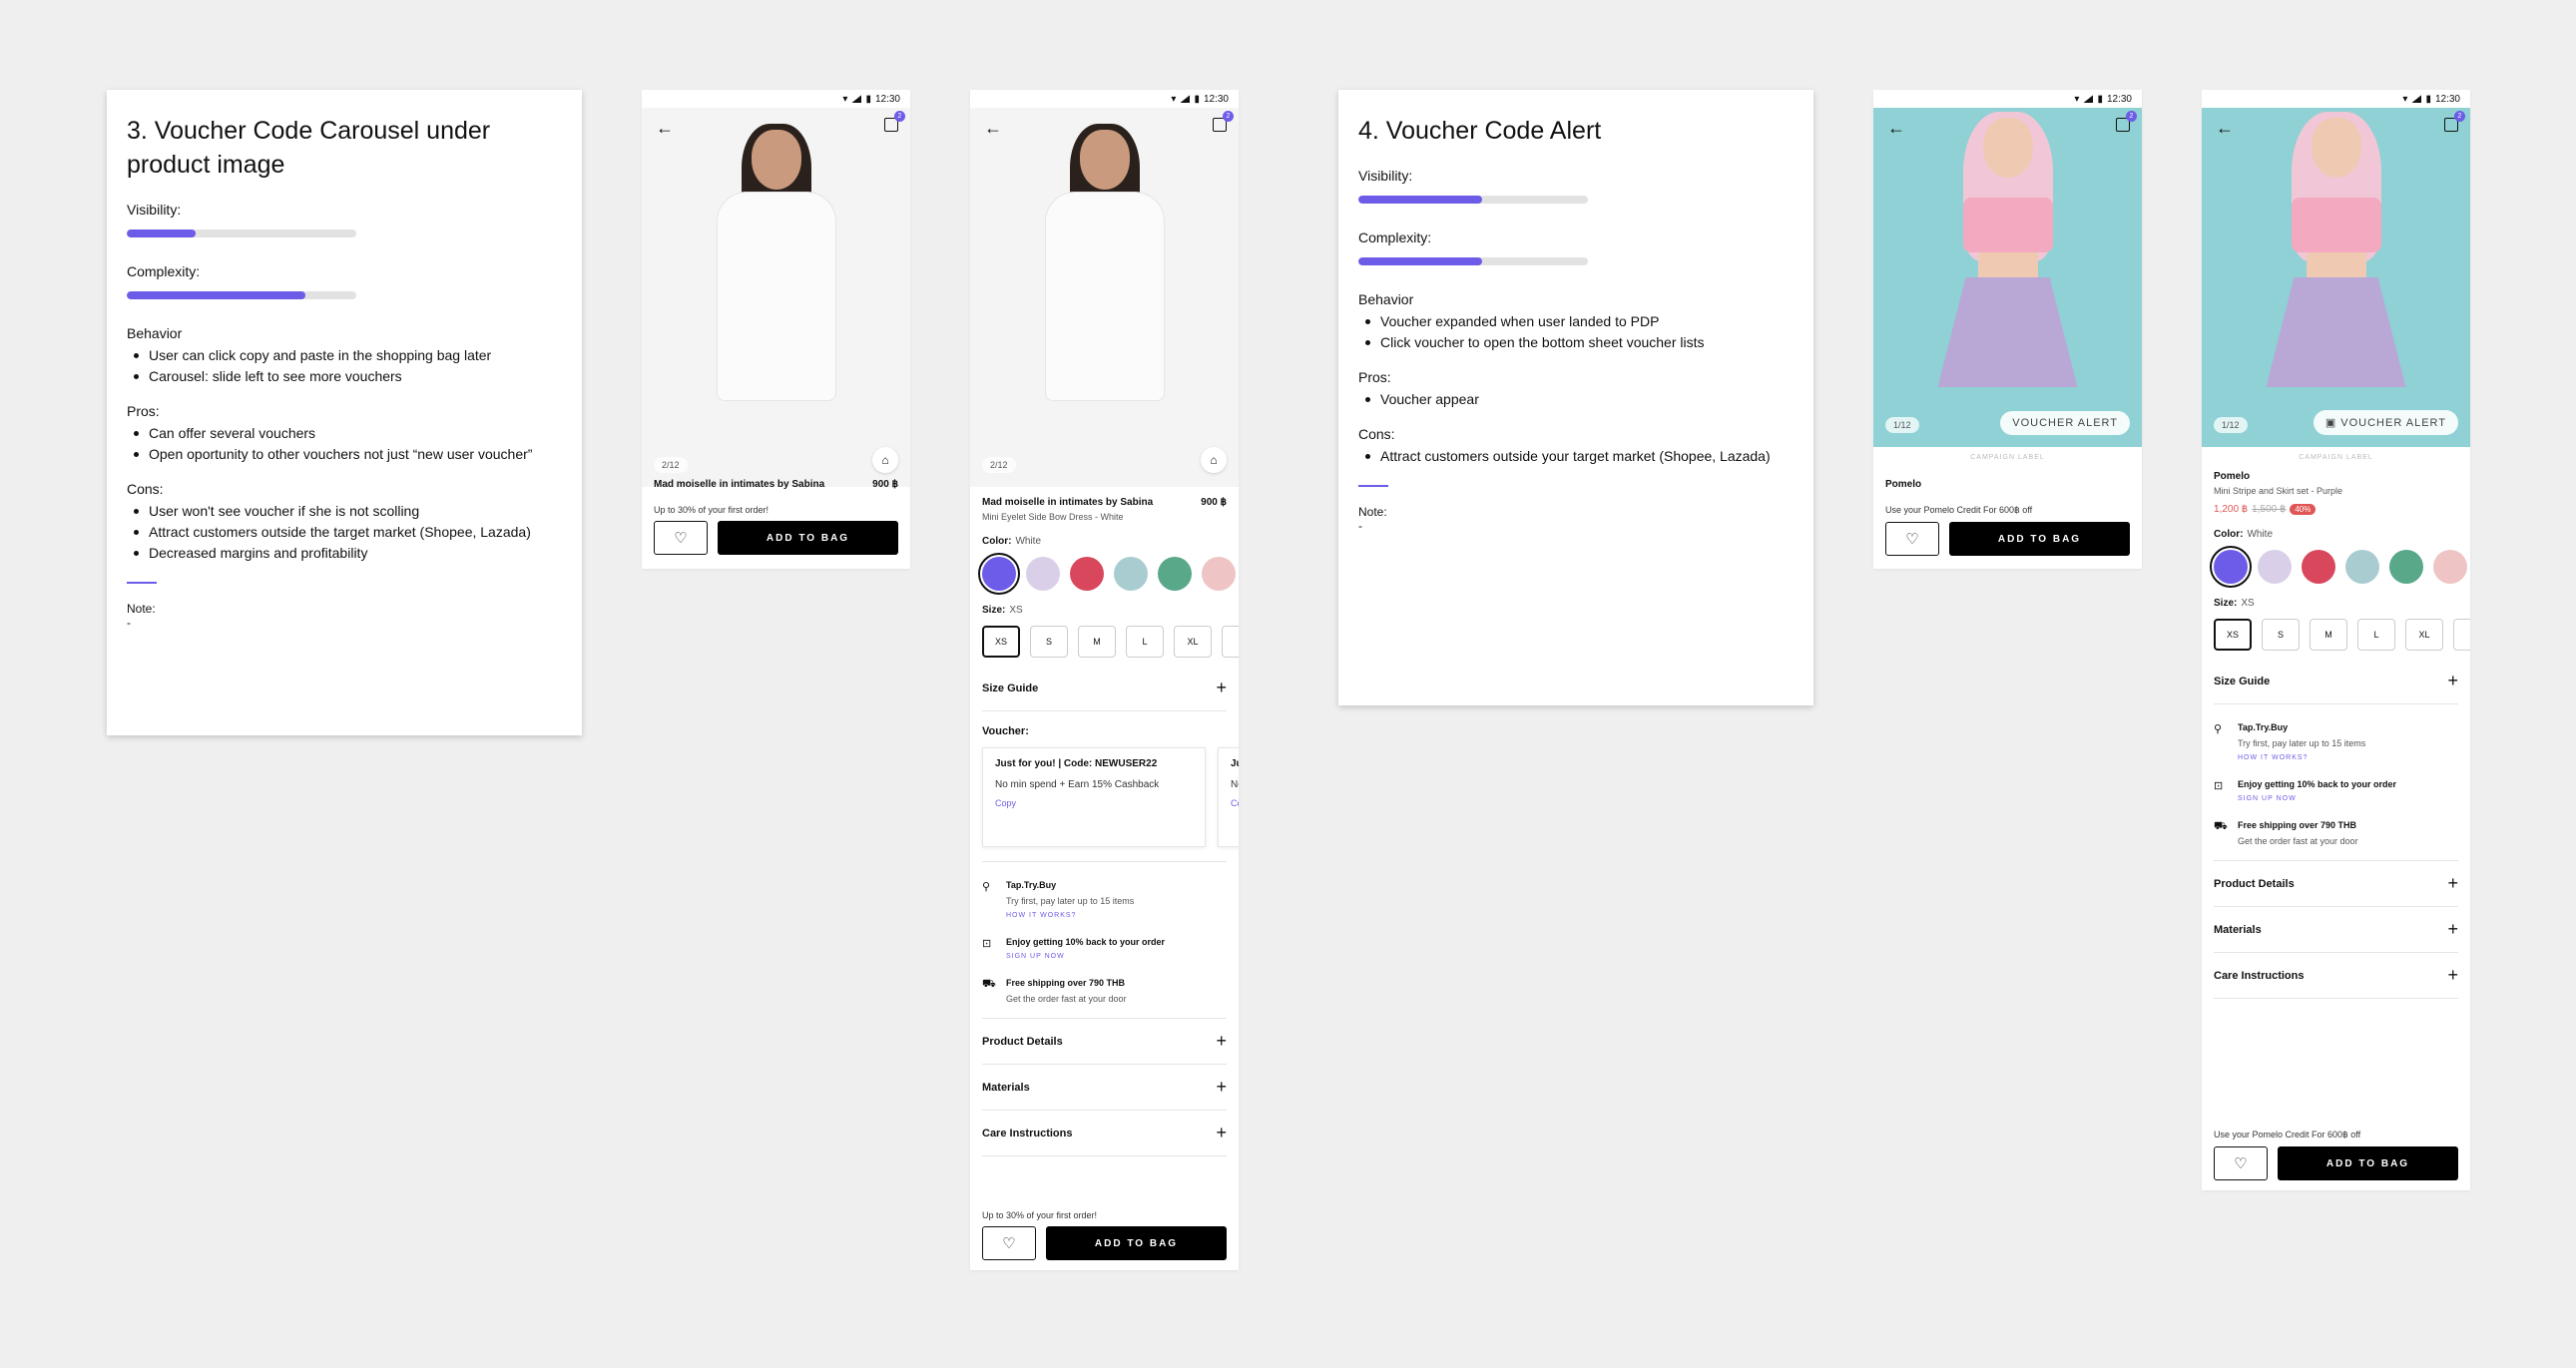  Describe the element at coordinates (1003, 611) in the screenshot. I see `size-label: Size: XS` at that location.